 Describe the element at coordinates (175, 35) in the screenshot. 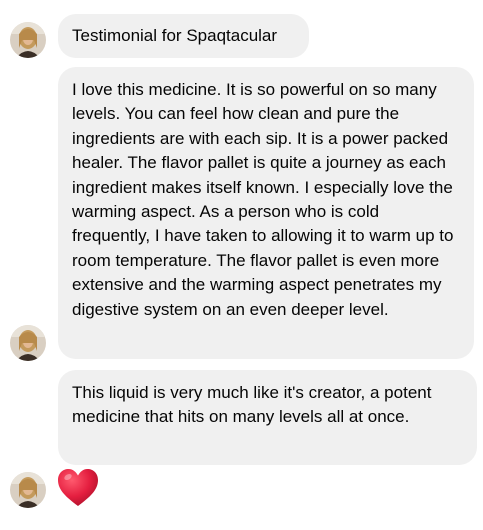

I see `message-text: Testimonial for Spaqtacular` at that location.